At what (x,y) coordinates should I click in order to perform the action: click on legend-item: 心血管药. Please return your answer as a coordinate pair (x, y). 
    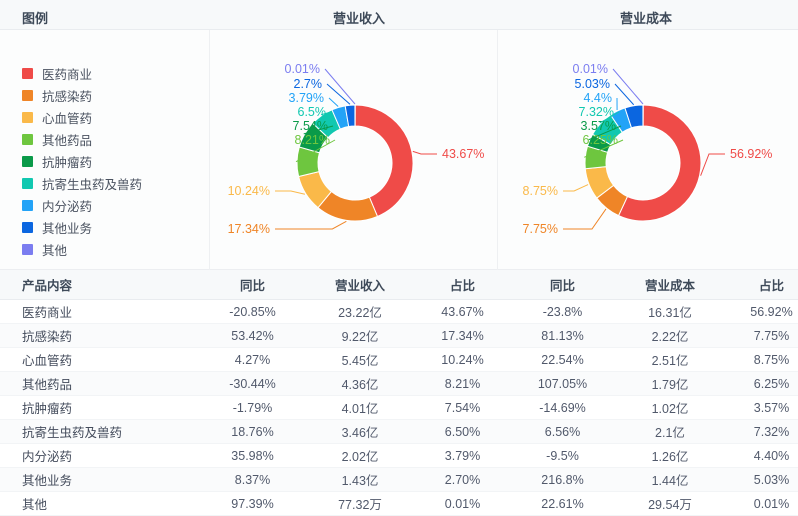
    Looking at the image, I should click on (82, 117).